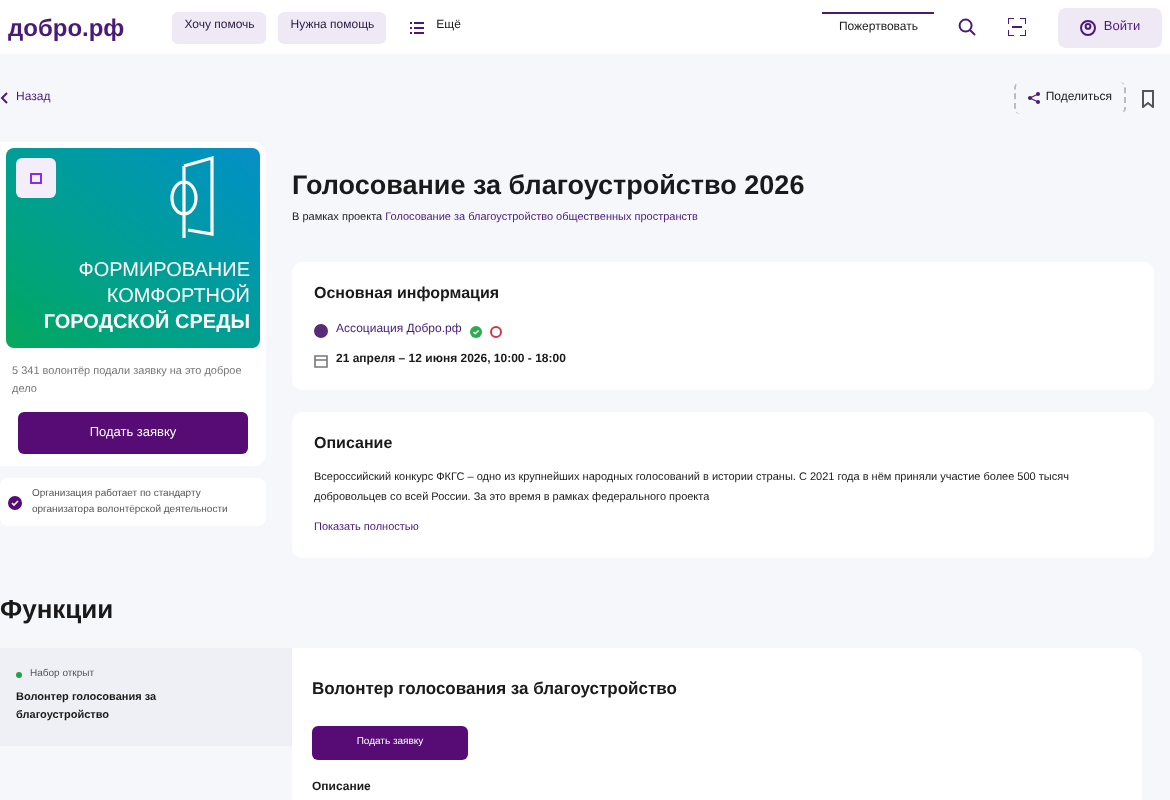  I want to click on share-icon, so click(1033, 98).